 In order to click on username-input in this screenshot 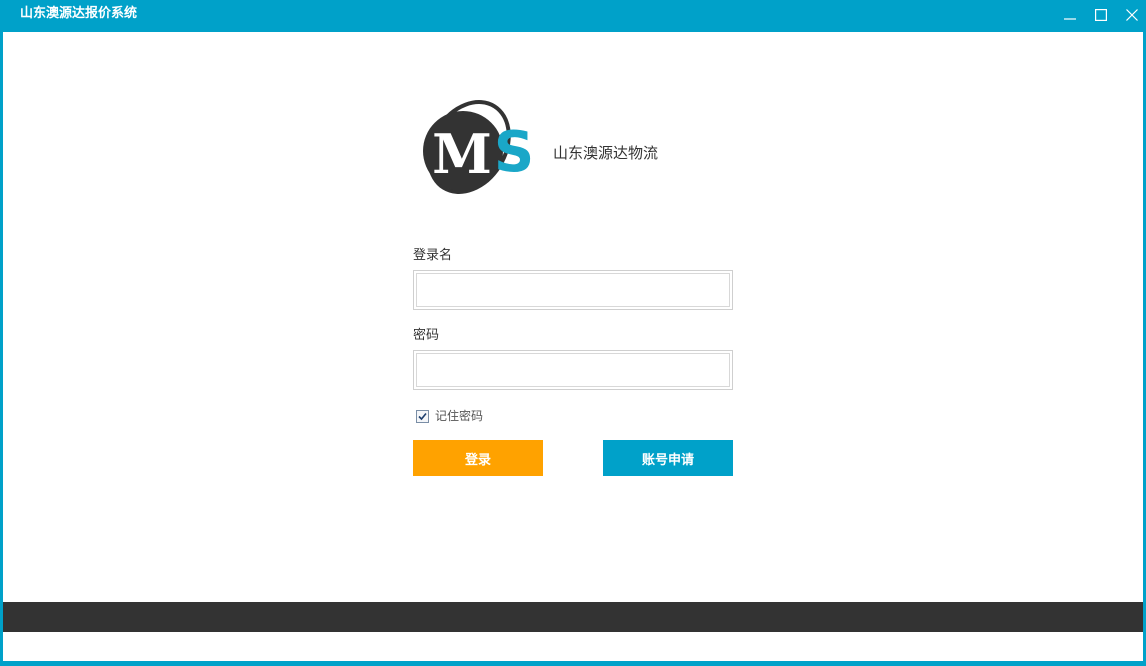, I will do `click(573, 290)`.